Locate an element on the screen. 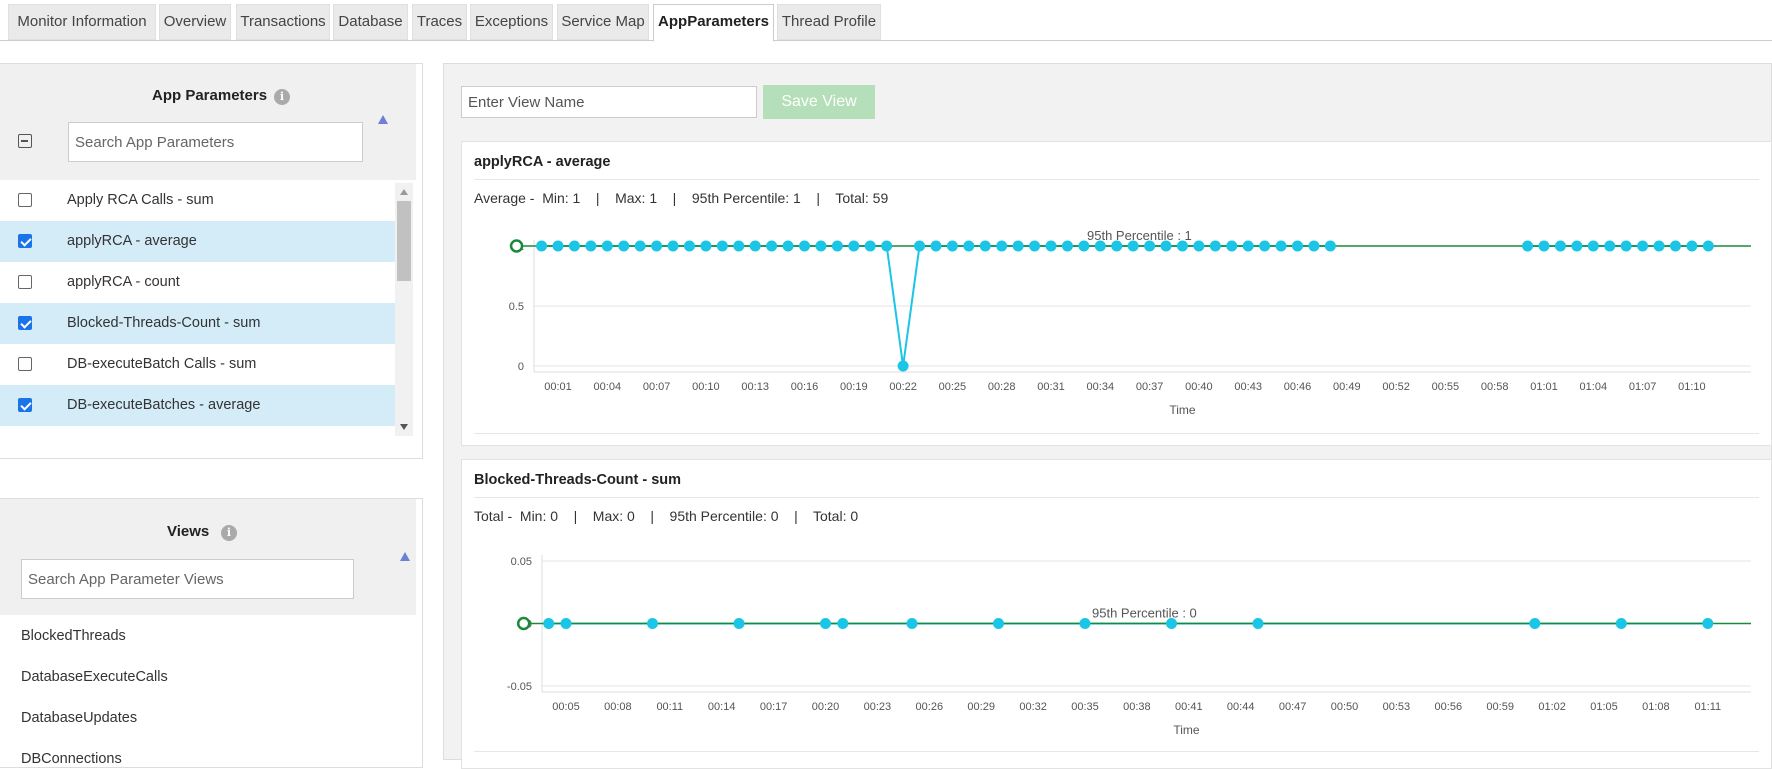 This screenshot has width=1772, height=769. x-tick-label: 00:44 is located at coordinates (1241, 707).